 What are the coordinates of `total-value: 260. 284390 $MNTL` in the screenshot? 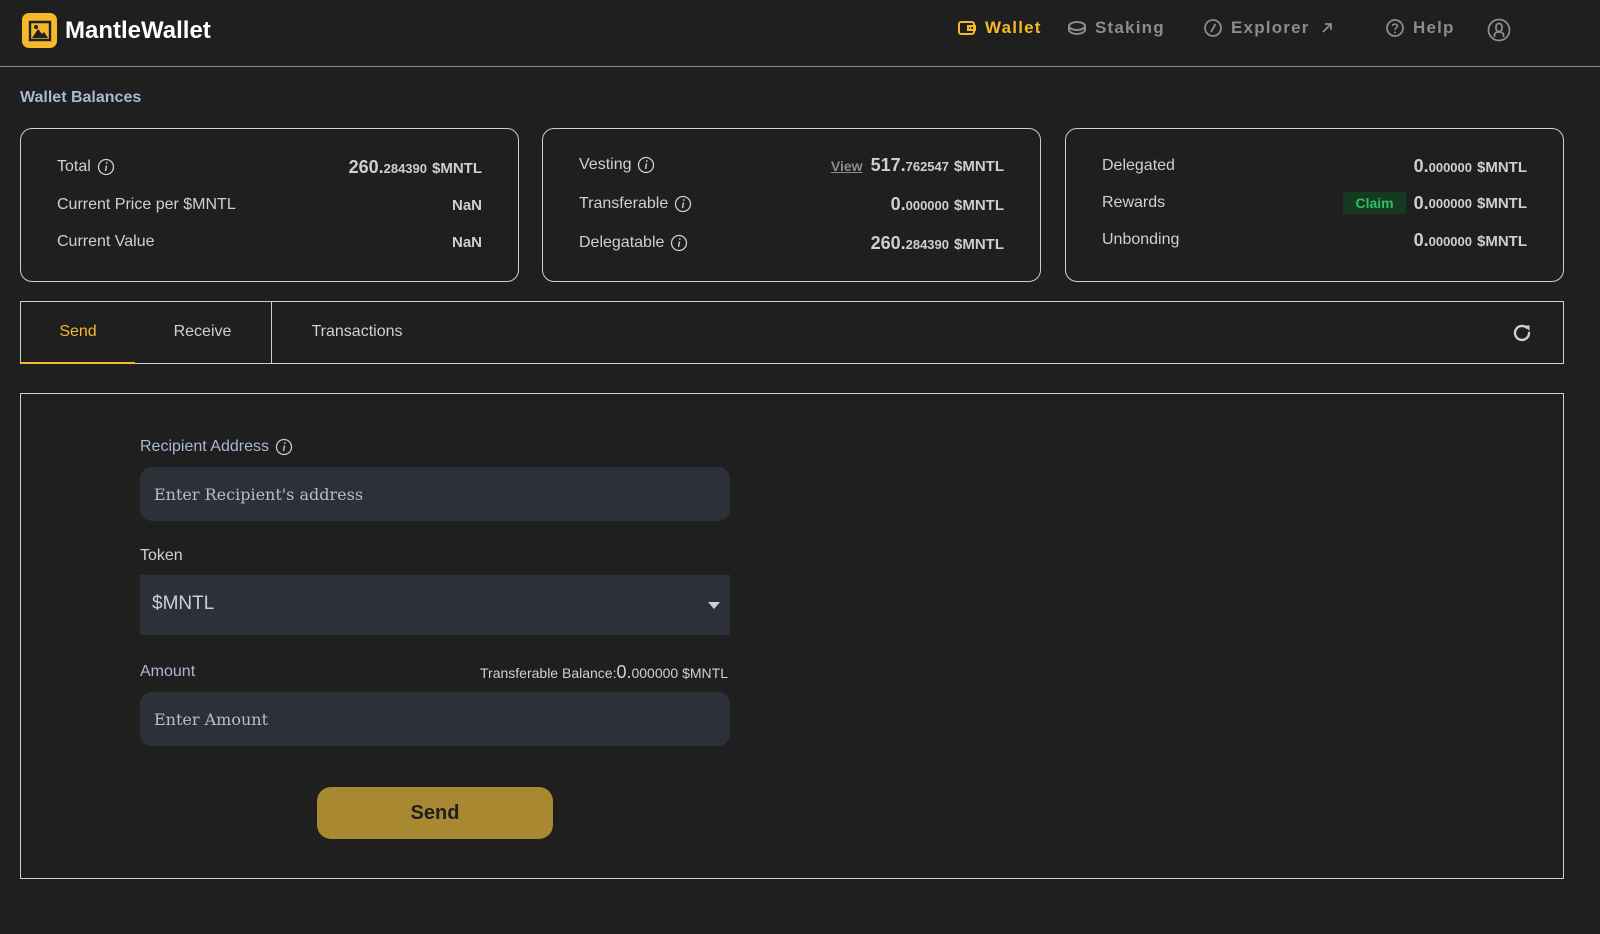 It's located at (415, 167).